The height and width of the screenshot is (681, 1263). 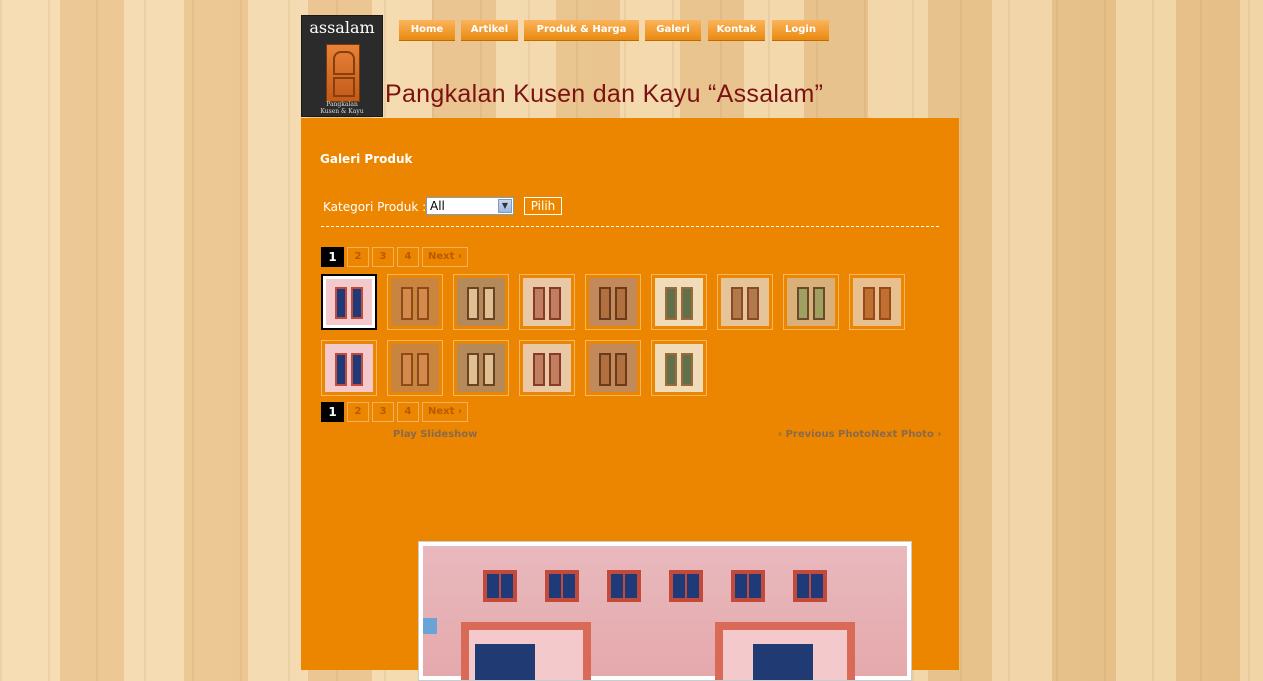 I want to click on filter-submit-button: Pilih, so click(x=543, y=206).